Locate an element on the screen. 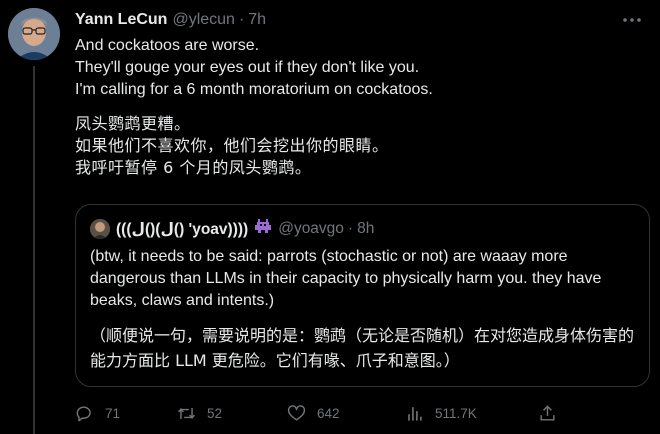  author-name: Yann LeCun is located at coordinates (121, 20).